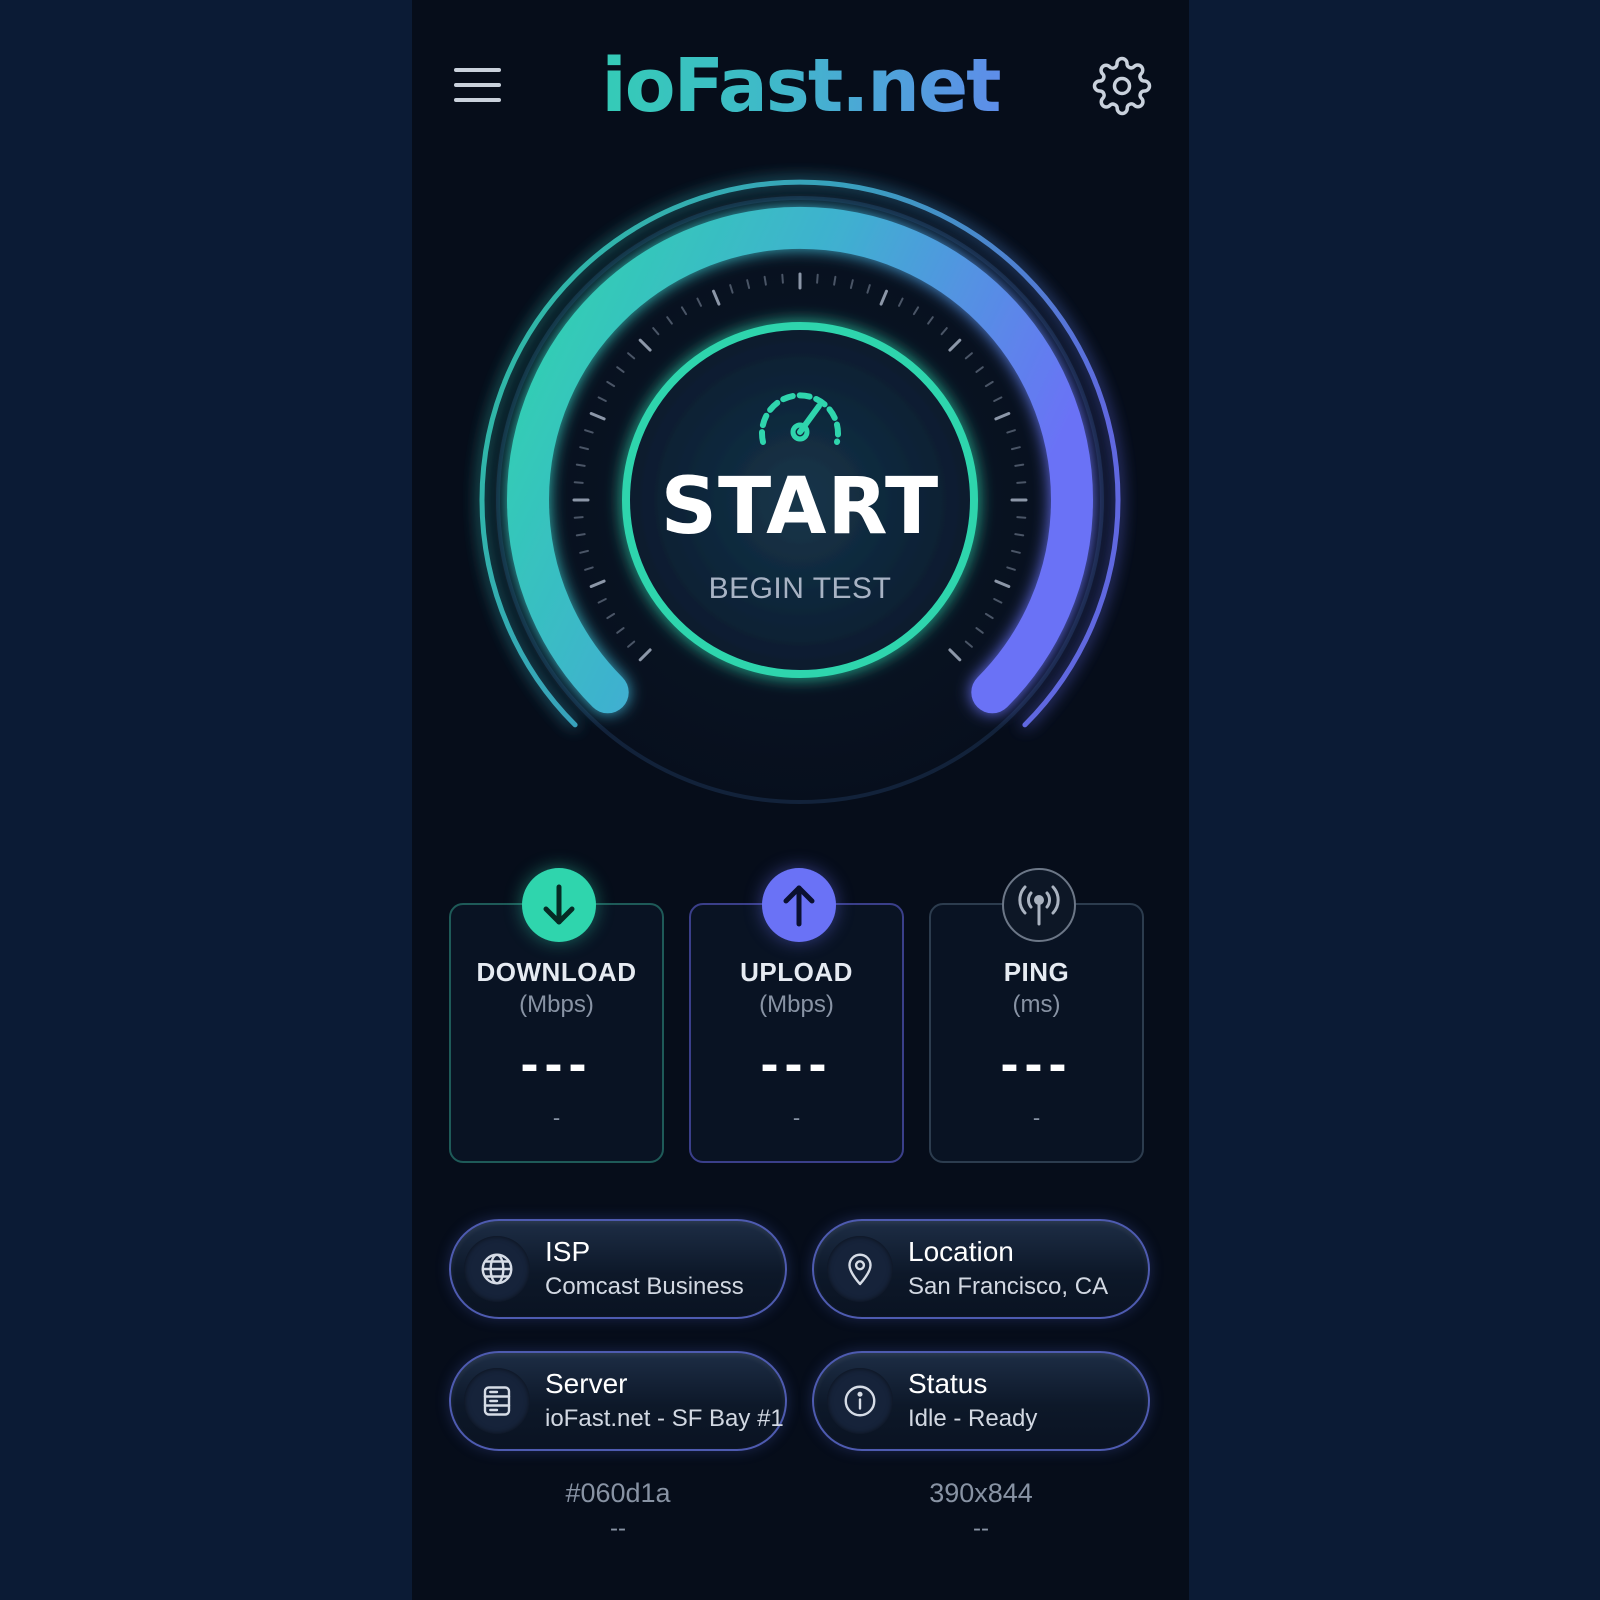  I want to click on start-label: START, so click(800, 507).